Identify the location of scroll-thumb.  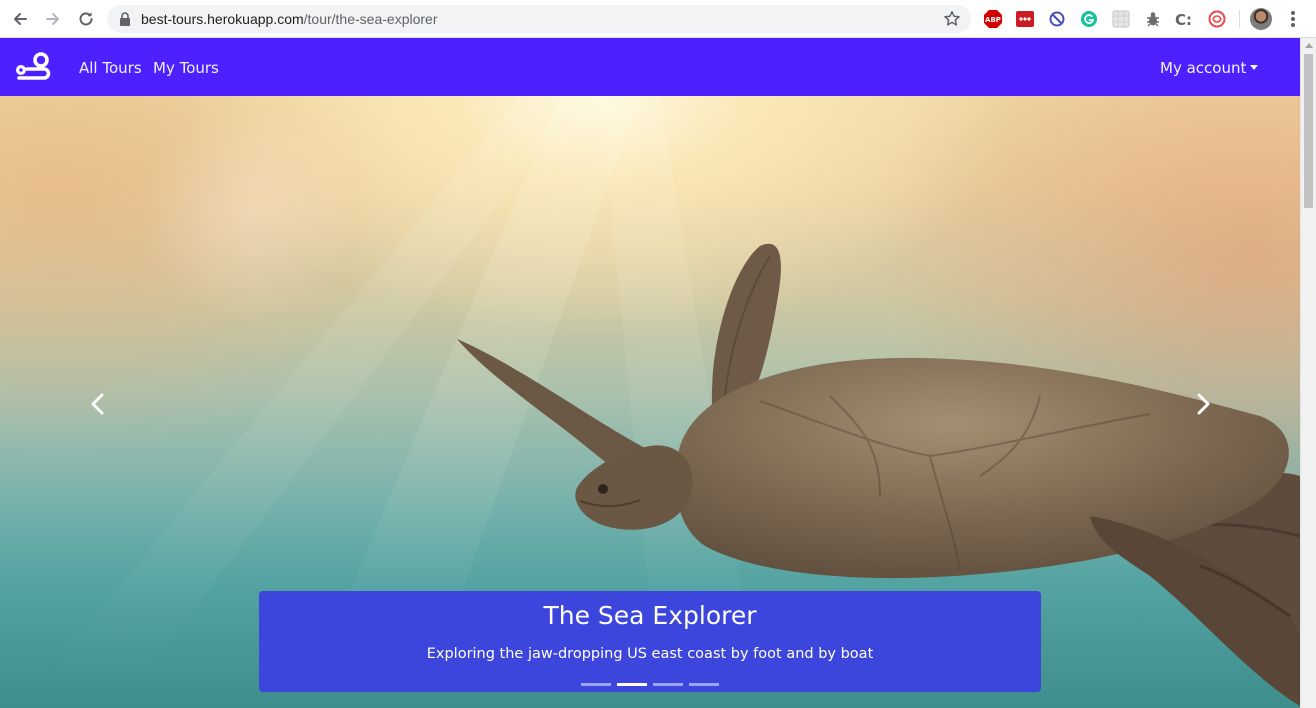
(1308, 131).